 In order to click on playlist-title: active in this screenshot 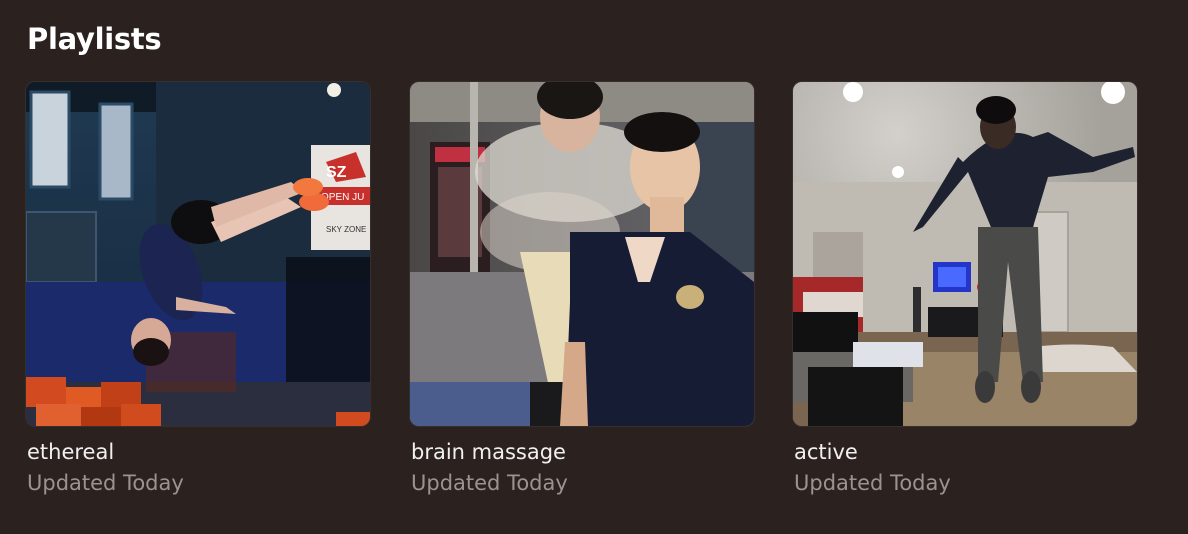, I will do `click(826, 452)`.